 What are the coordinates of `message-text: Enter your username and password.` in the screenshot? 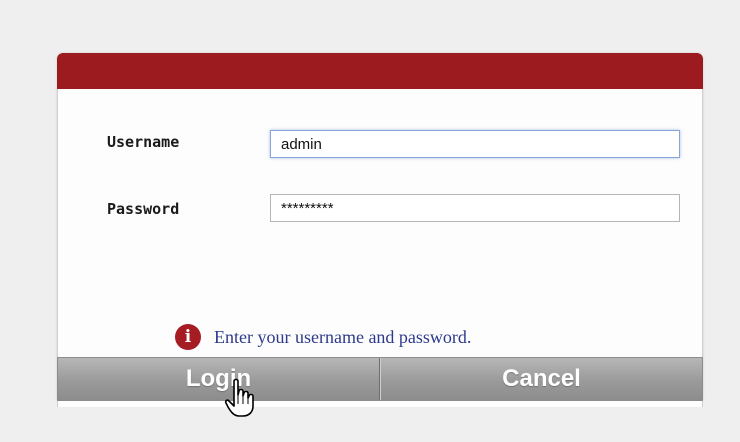 It's located at (343, 336).